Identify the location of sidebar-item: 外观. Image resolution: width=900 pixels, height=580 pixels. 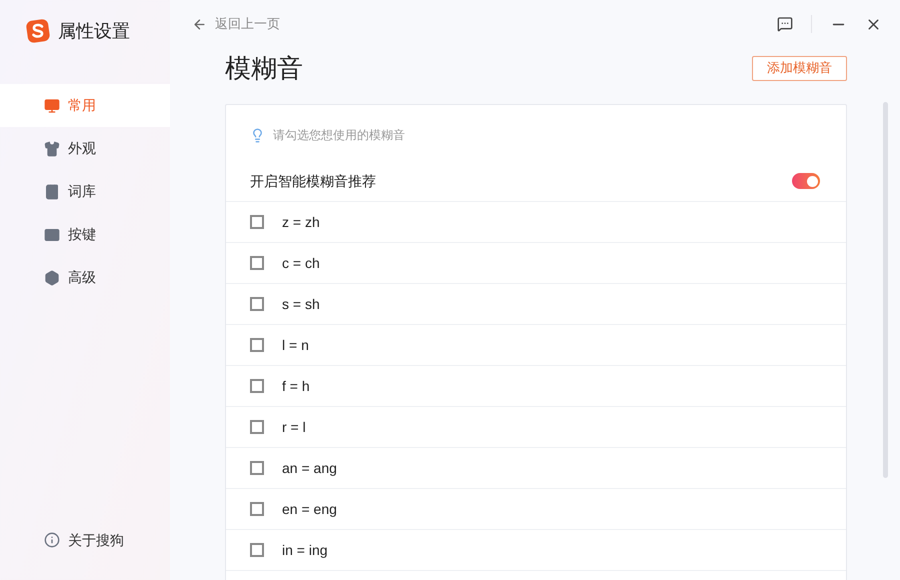
(85, 148).